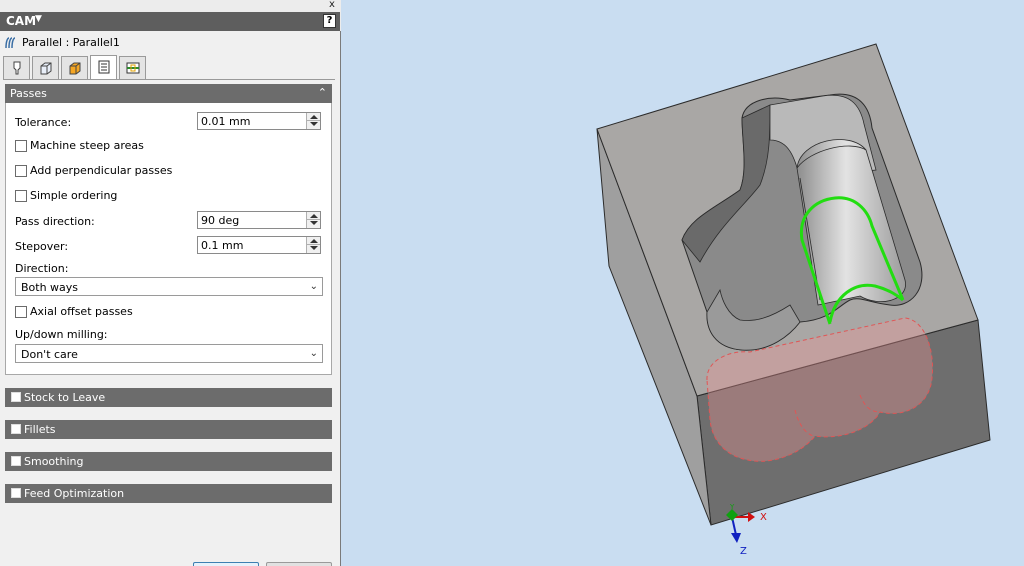 This screenshot has width=1024, height=566. Describe the element at coordinates (101, 170) in the screenshot. I see `add-perpendicular-label: Add perpendicular passes` at that location.